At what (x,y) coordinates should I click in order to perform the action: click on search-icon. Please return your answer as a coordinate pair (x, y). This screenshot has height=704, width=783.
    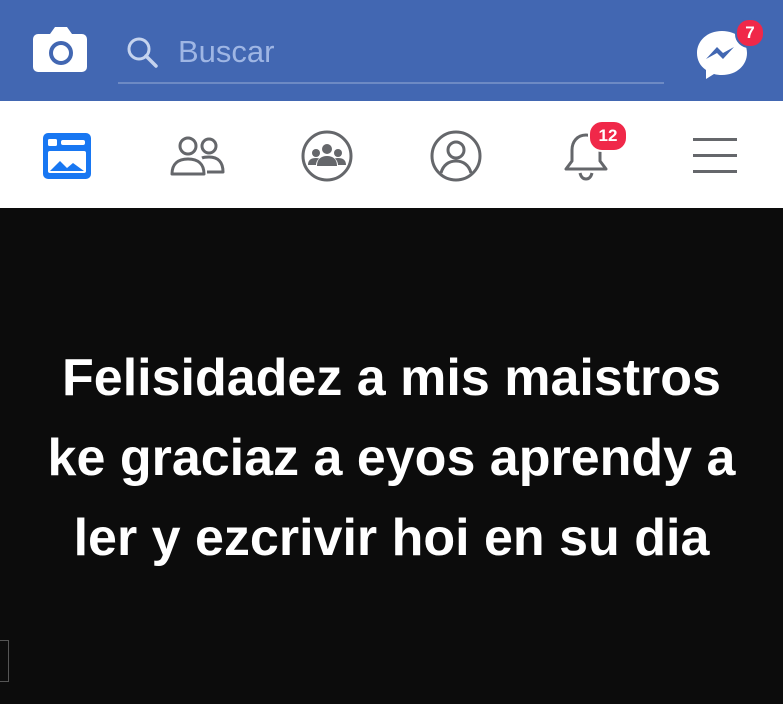
    Looking at the image, I should click on (142, 52).